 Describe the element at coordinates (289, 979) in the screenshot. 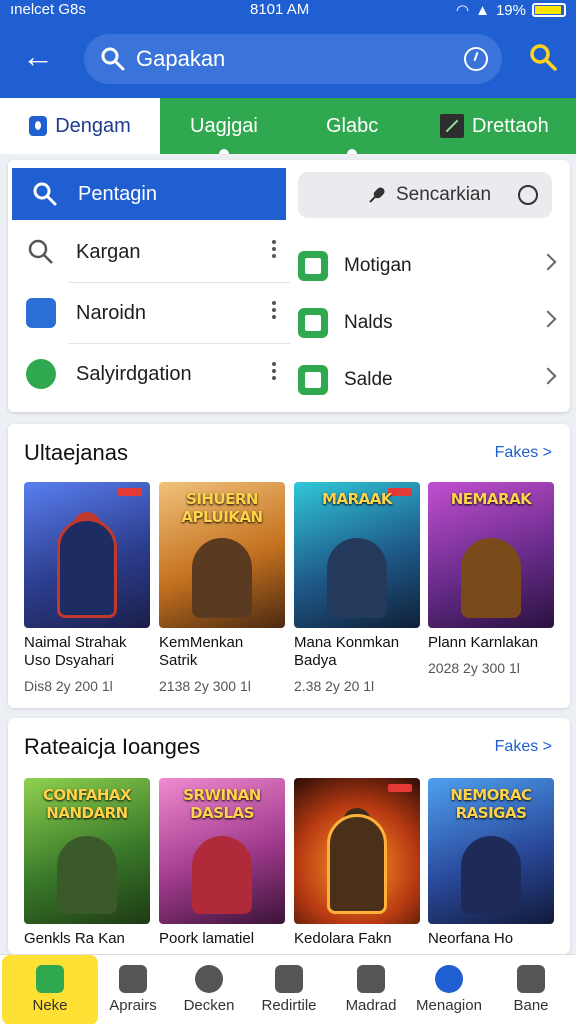

I see `gallery-icon` at that location.